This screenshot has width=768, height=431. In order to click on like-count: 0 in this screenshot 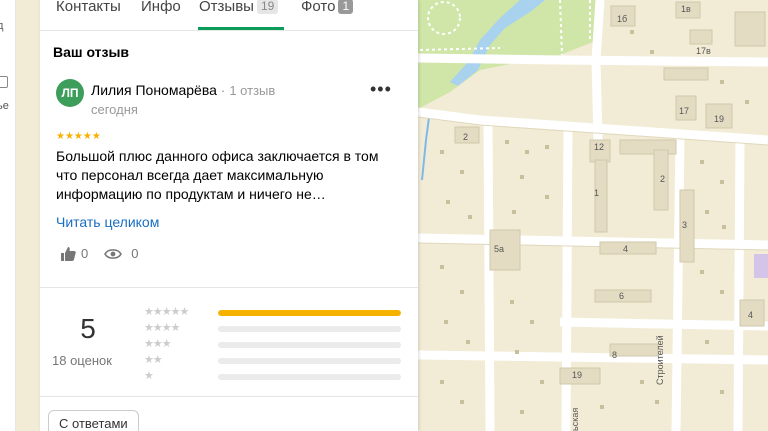, I will do `click(85, 253)`.